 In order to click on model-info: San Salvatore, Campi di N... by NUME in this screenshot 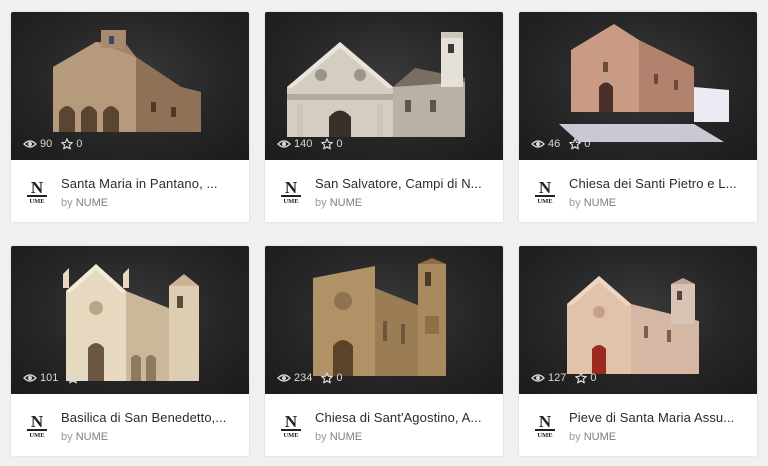, I will do `click(384, 191)`.